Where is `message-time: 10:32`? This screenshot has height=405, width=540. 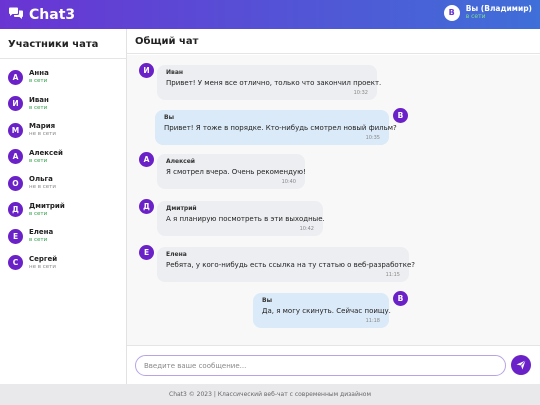
message-time: 10:32 is located at coordinates (360, 93).